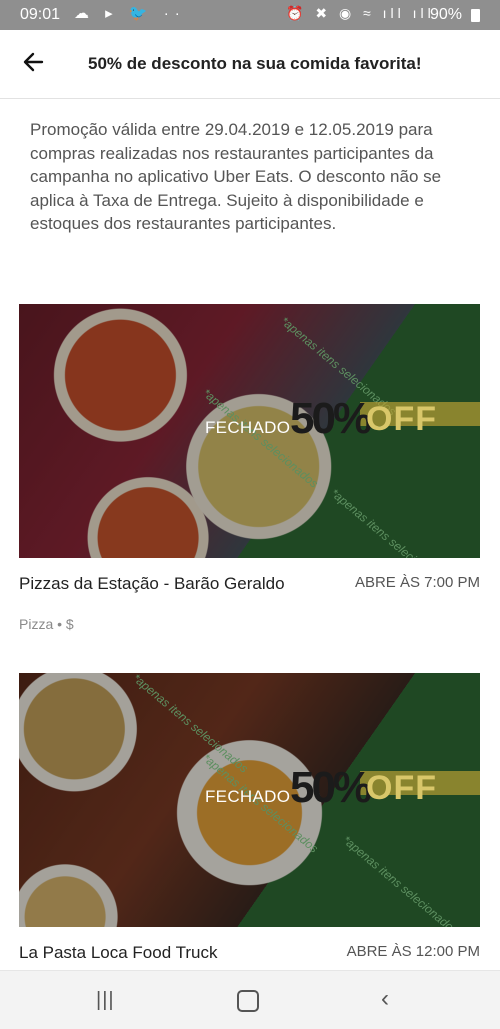  Describe the element at coordinates (360, 13) in the screenshot. I see `system-icons: ⏰ ✖ ◉ ≈ ıll ıll` at that location.